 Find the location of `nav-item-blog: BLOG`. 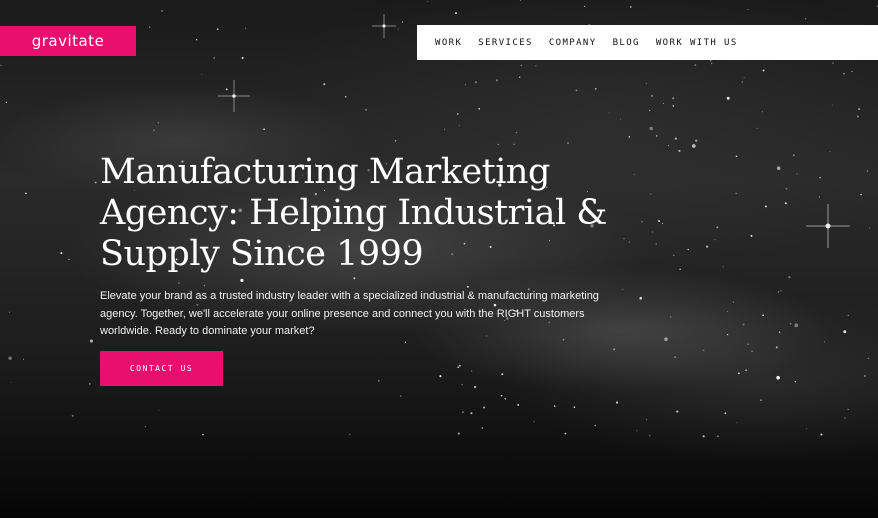

nav-item-blog: BLOG is located at coordinates (626, 43).